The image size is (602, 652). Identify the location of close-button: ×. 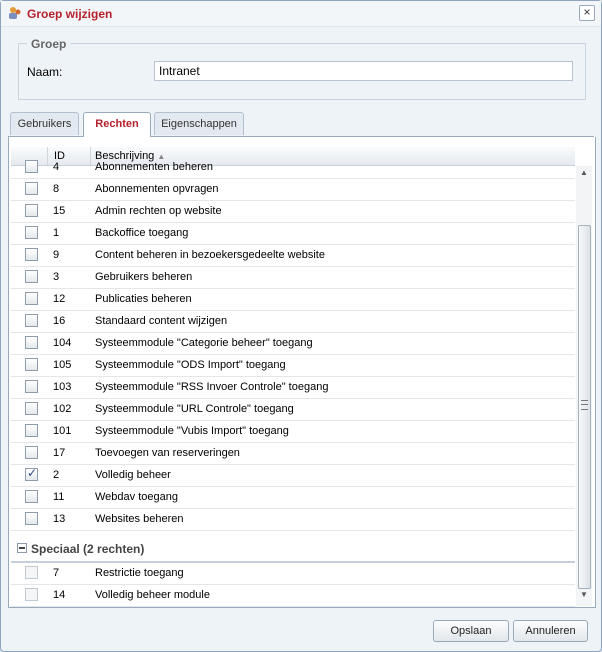
(587, 13).